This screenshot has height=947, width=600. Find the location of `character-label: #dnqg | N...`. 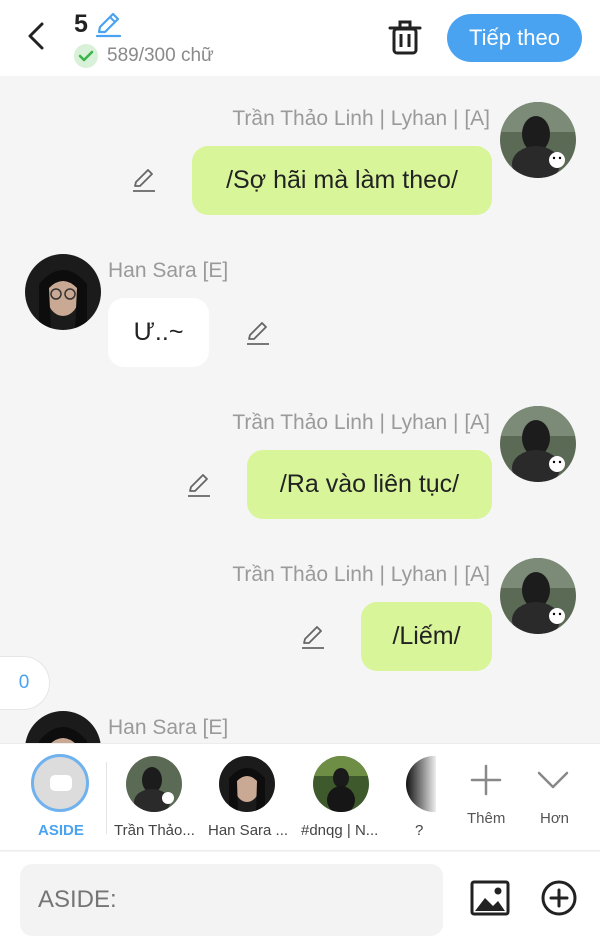

character-label: #dnqg | N... is located at coordinates (340, 830).